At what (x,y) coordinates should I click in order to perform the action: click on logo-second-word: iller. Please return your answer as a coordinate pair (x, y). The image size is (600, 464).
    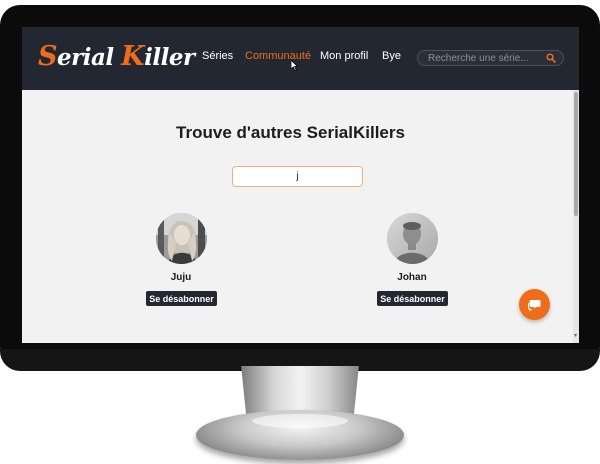
    Looking at the image, I should click on (169, 57).